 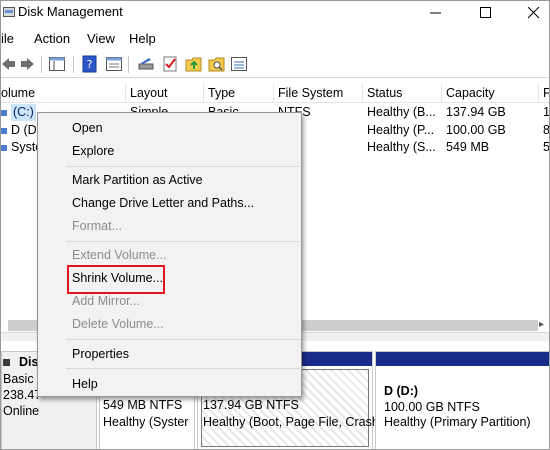 I want to click on disk-size: 238.47, so click(x=22, y=395).